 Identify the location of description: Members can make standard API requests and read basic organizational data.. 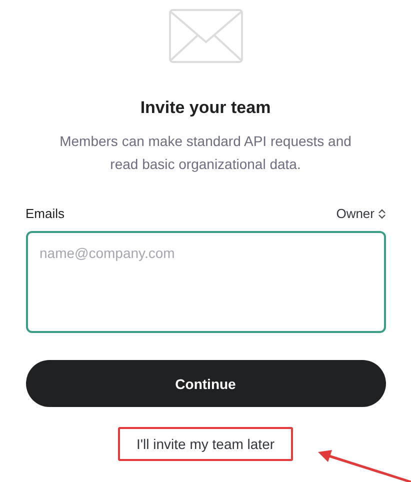
(205, 153).